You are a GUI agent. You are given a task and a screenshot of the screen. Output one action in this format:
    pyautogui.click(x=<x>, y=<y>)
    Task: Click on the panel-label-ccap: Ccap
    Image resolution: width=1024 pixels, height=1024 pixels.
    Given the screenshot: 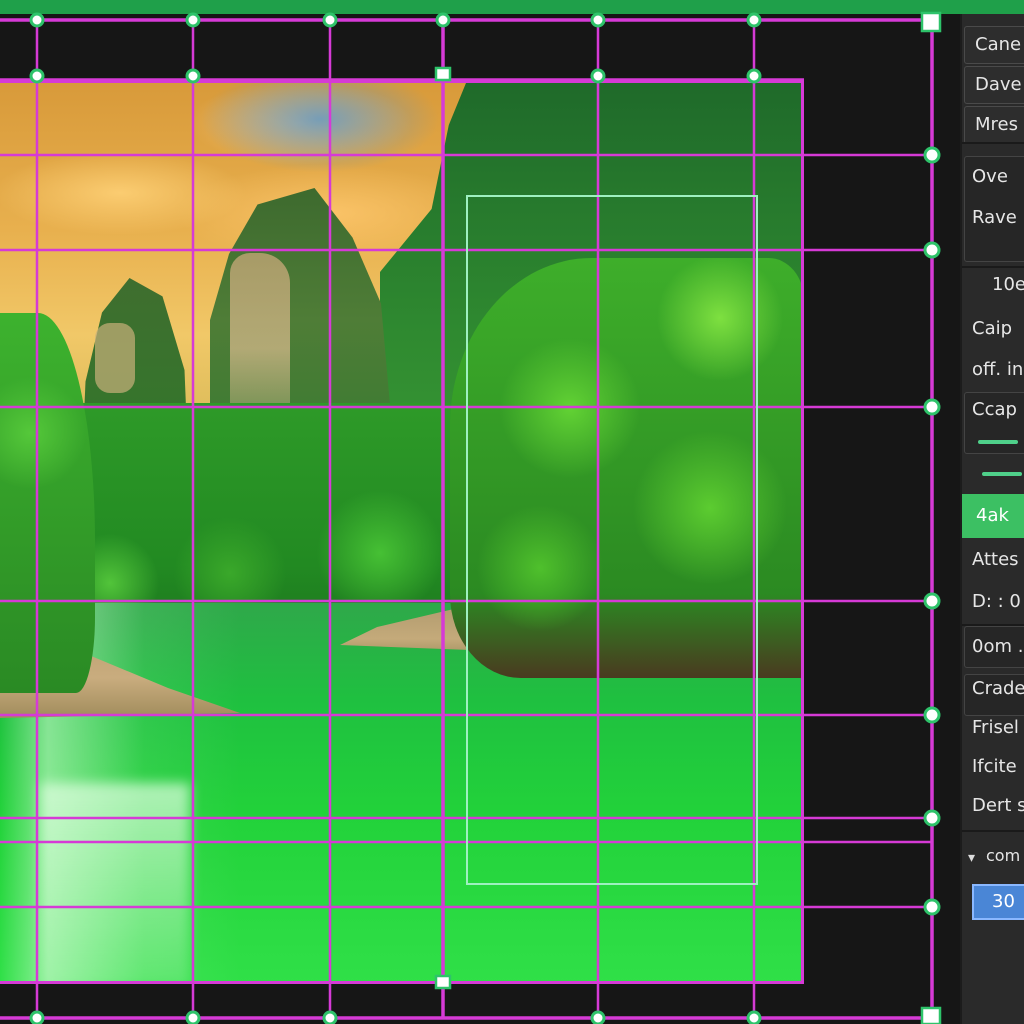 What is the action you would take?
    pyautogui.click(x=994, y=409)
    